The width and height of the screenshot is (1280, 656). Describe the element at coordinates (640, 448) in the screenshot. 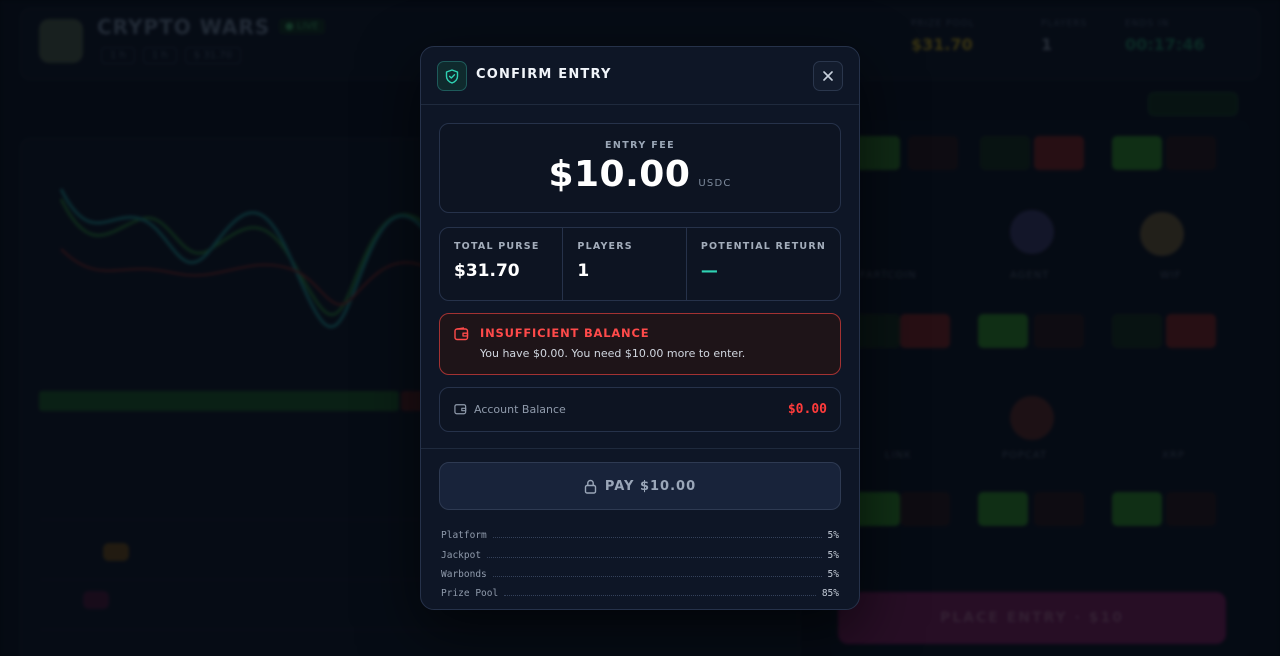

I see `divider` at that location.